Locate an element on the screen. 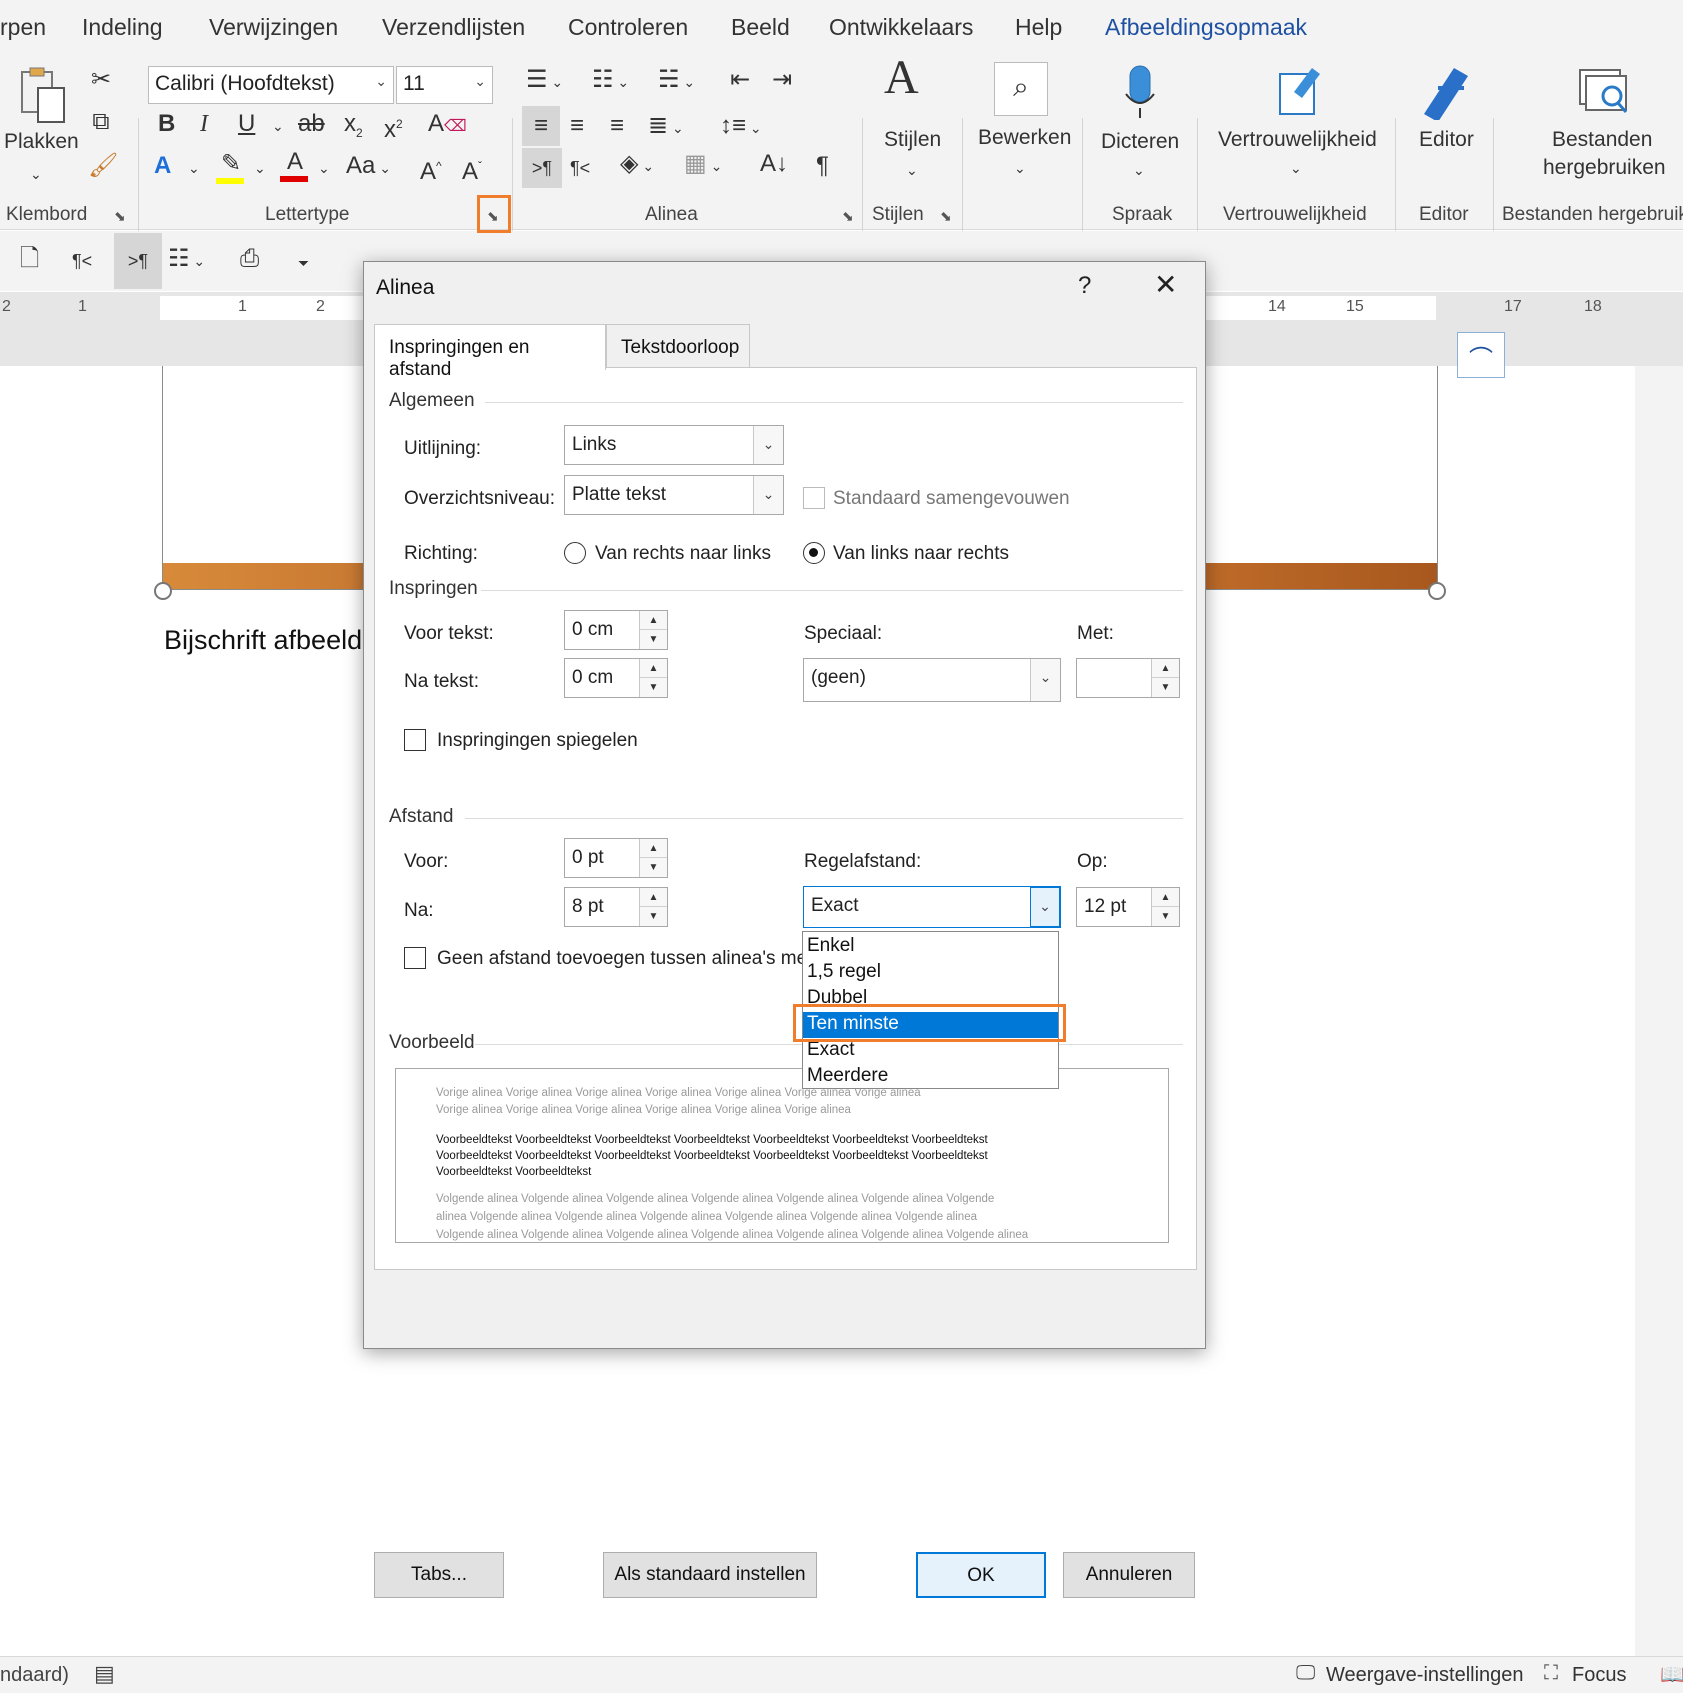 This screenshot has width=1683, height=1693. italic-icon: I is located at coordinates (204, 124).